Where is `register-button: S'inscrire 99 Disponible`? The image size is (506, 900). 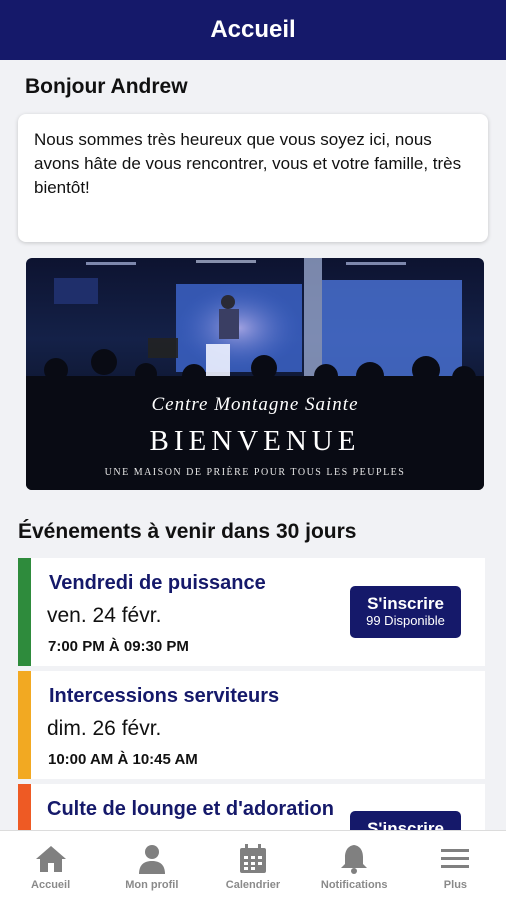
register-button: S'inscrire 99 Disponible is located at coordinates (405, 612).